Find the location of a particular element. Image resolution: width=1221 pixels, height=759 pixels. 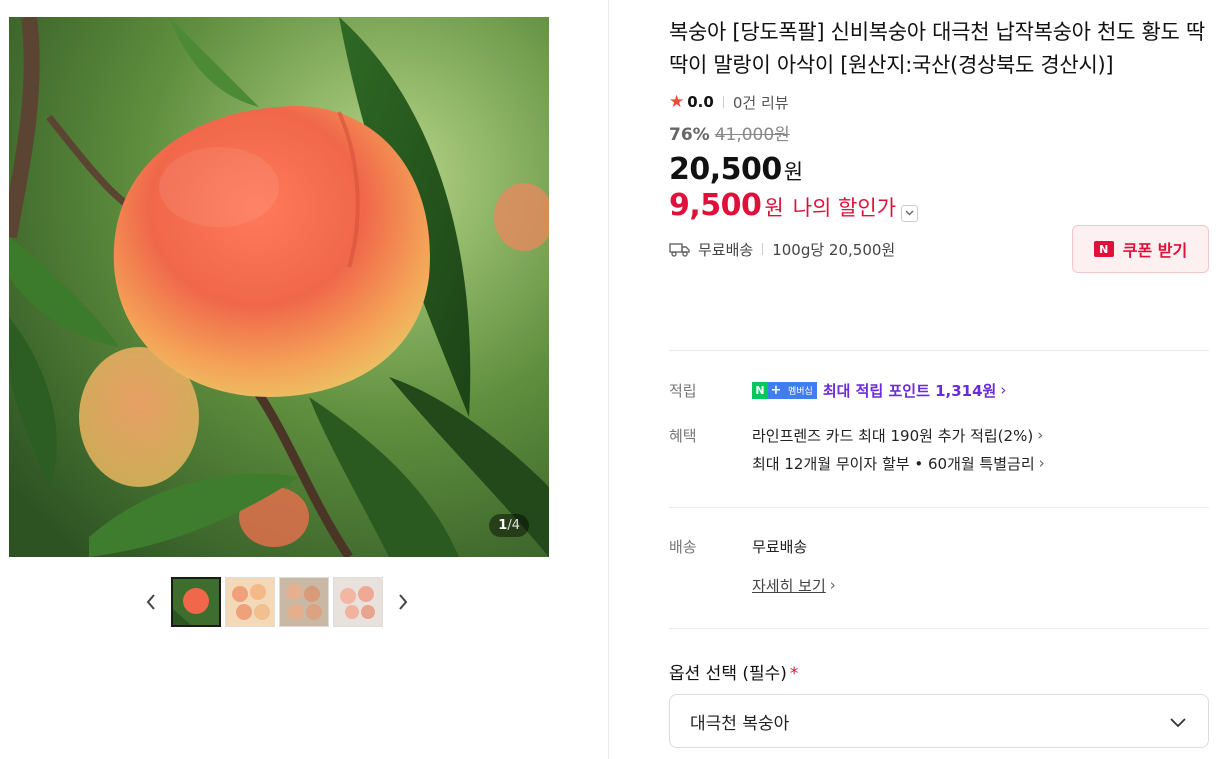

original-price: 41,000원 is located at coordinates (752, 135).